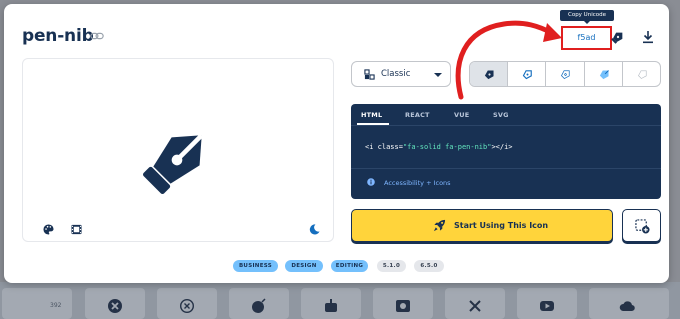 The height and width of the screenshot is (319, 680). Describe the element at coordinates (439, 225) in the screenshot. I see `rocket-icon` at that location.